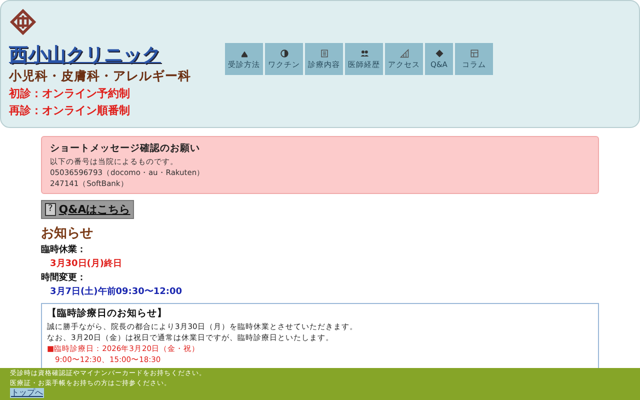 The height and width of the screenshot is (400, 640). I want to click on news-value: 3月7日(土)午前09:30〜12:00, so click(115, 292).